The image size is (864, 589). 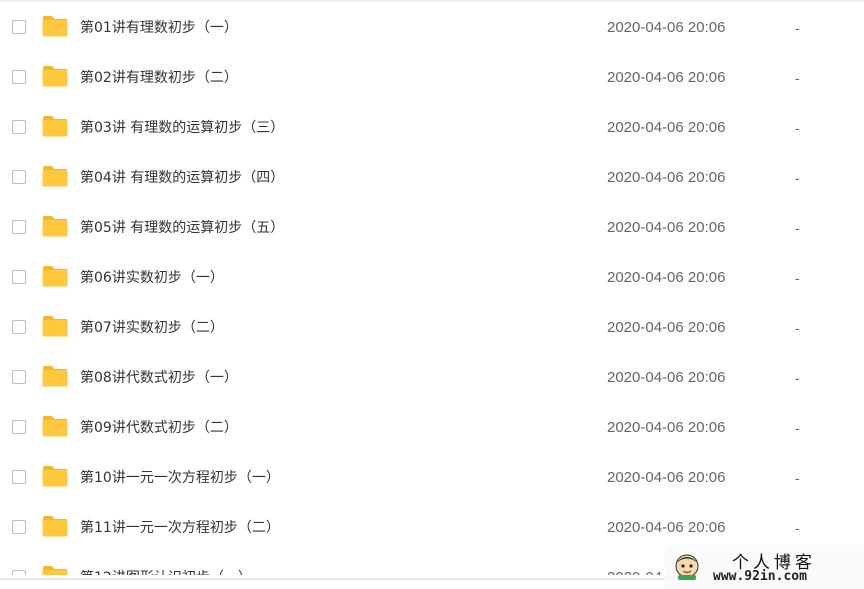 I want to click on file-row: 第10讲一元一次方程初步（一） 2020-04-06 20:06 -, so click(x=432, y=478).